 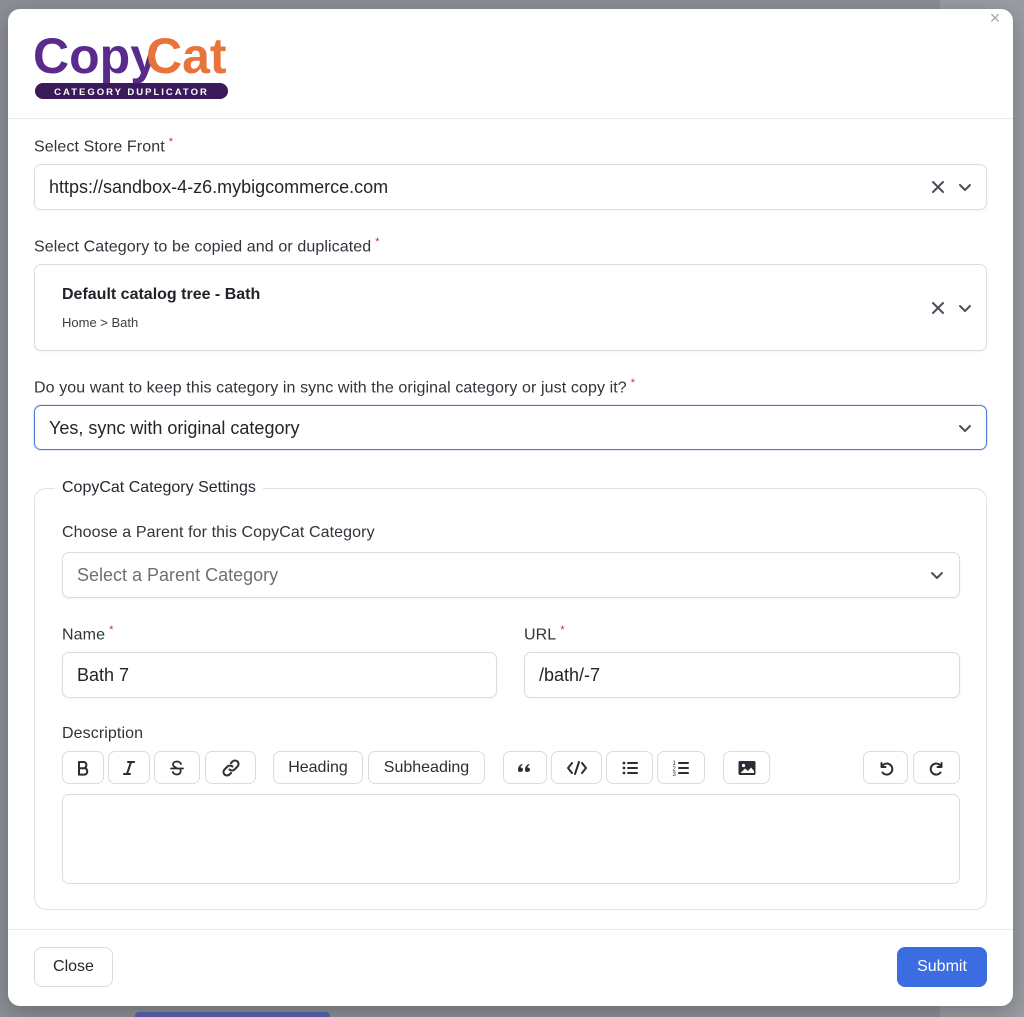 I want to click on url-label-text: URL, so click(x=540, y=635).